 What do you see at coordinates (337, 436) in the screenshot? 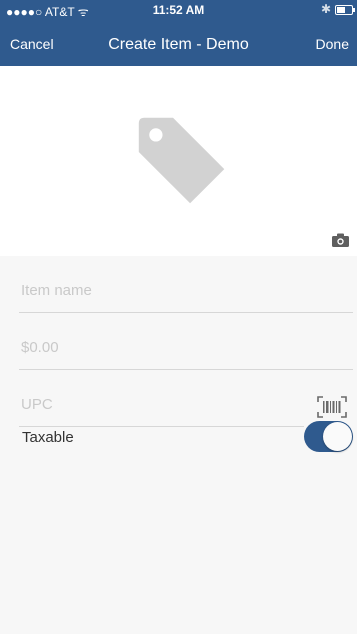
I see `toggle-knob` at bounding box center [337, 436].